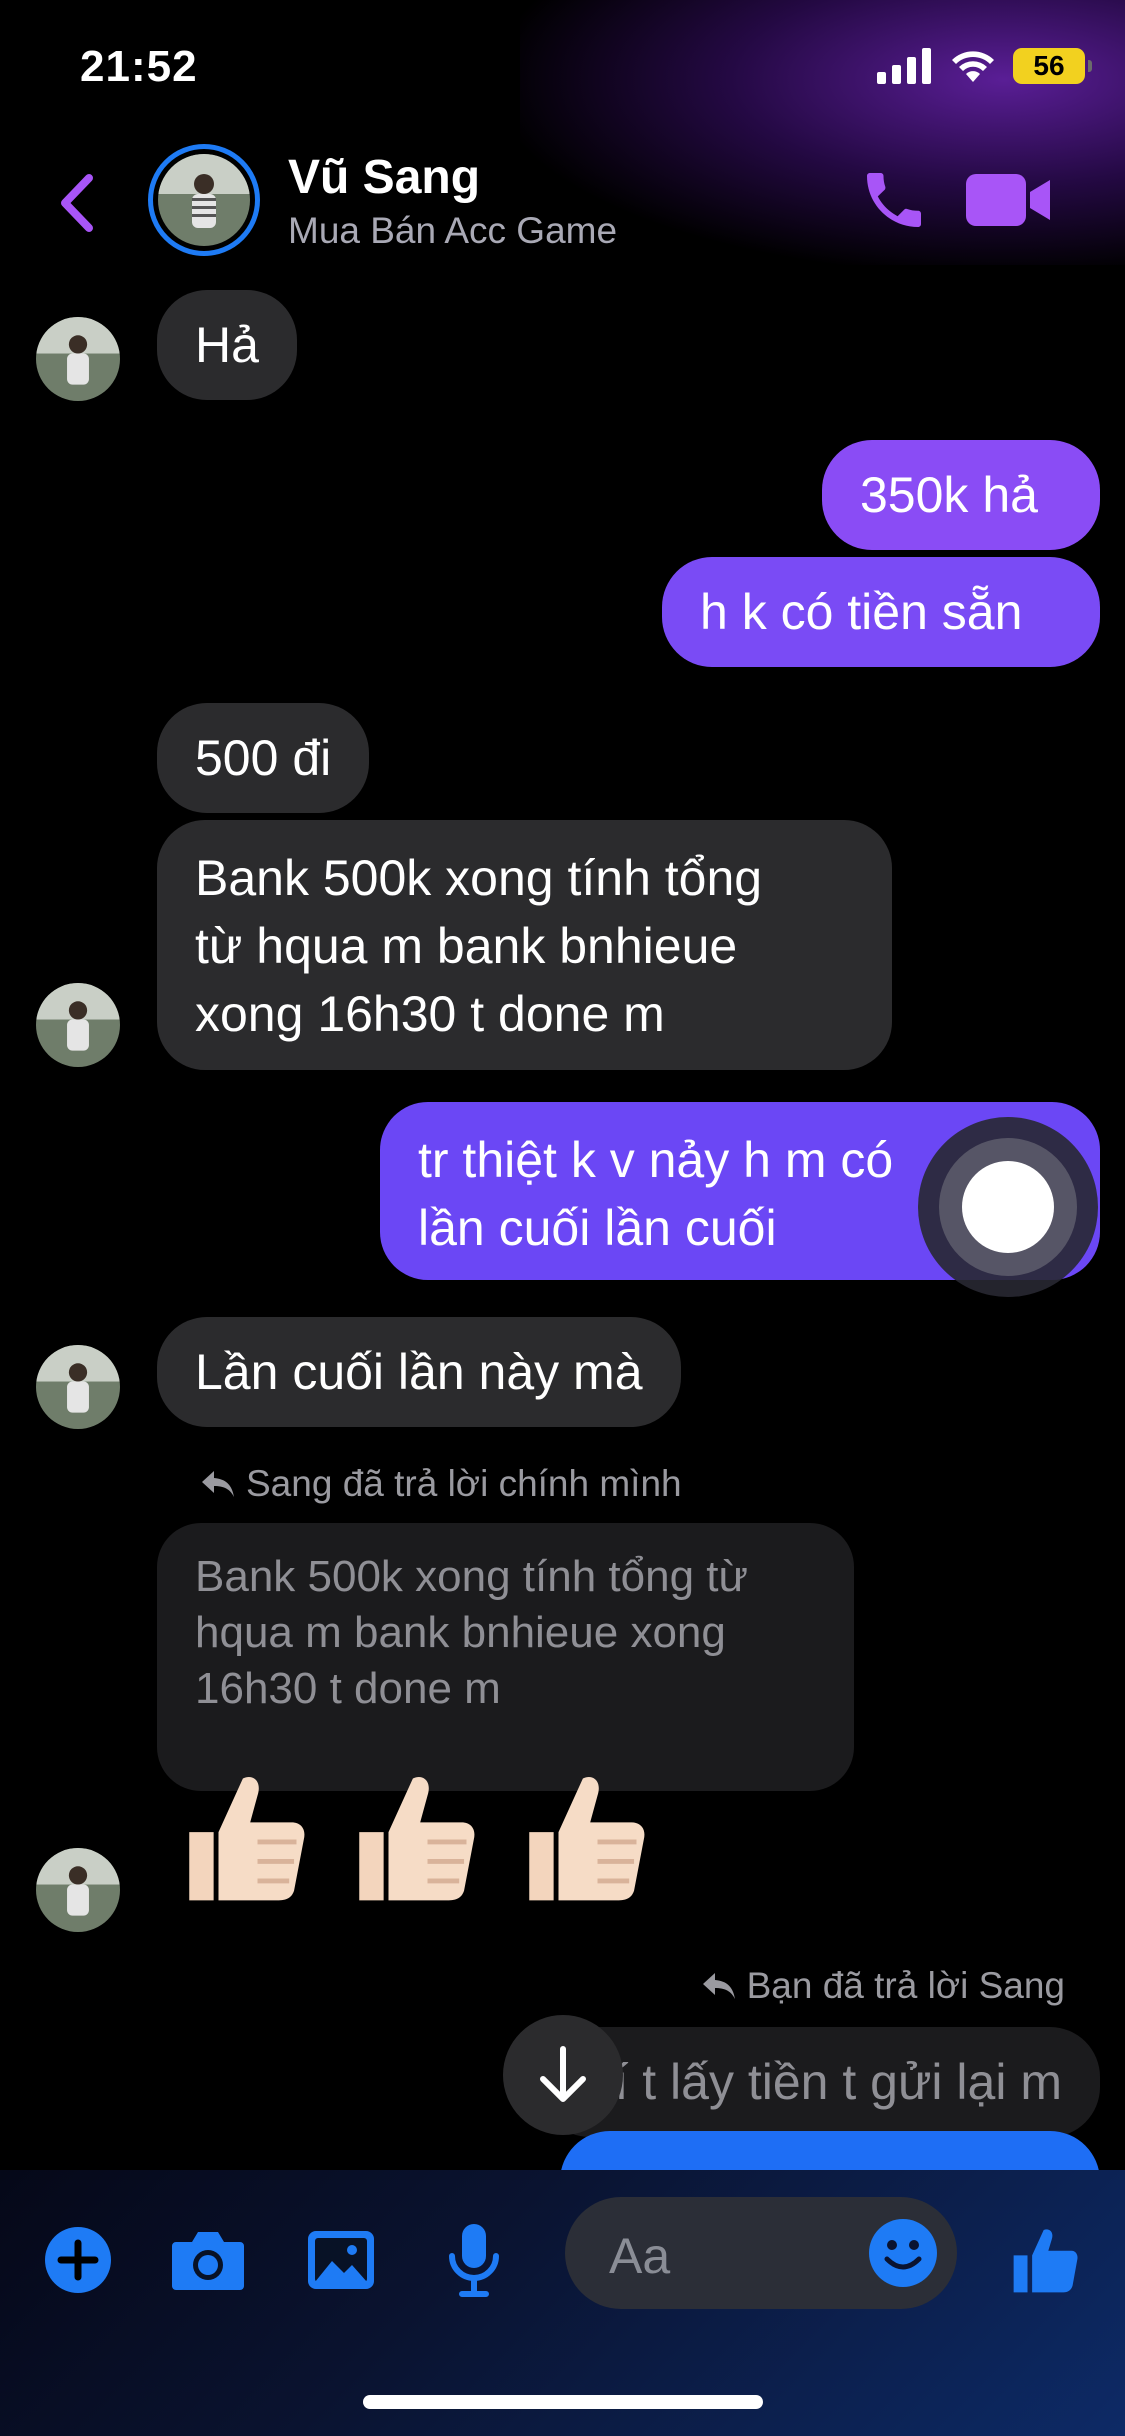 The image size is (1125, 2436). I want to click on status-time: 21:52, so click(139, 66).